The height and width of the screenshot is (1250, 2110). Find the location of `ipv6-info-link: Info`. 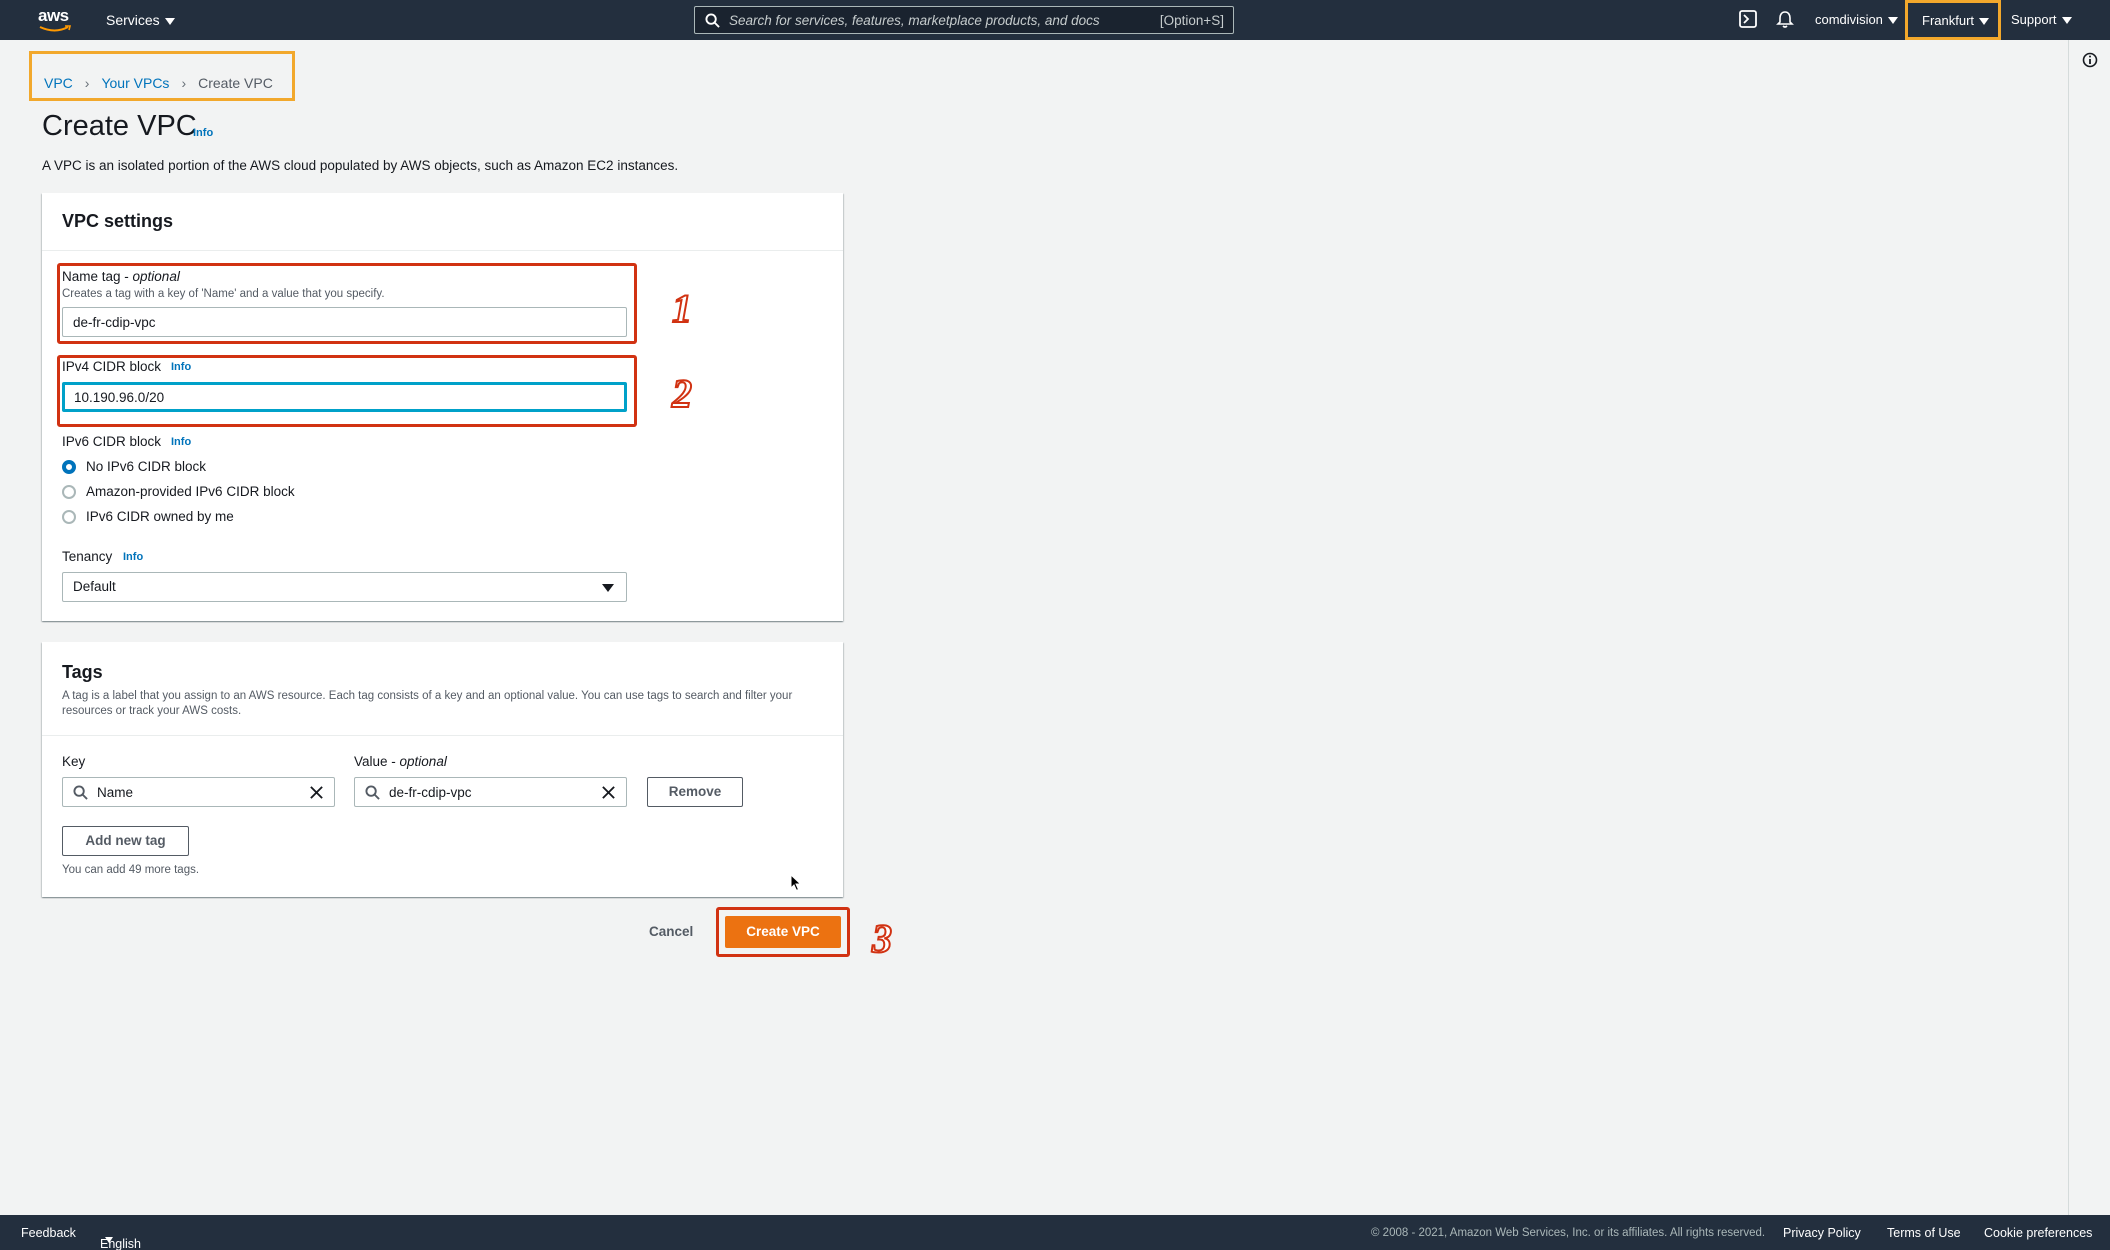

ipv6-info-link: Info is located at coordinates (181, 442).